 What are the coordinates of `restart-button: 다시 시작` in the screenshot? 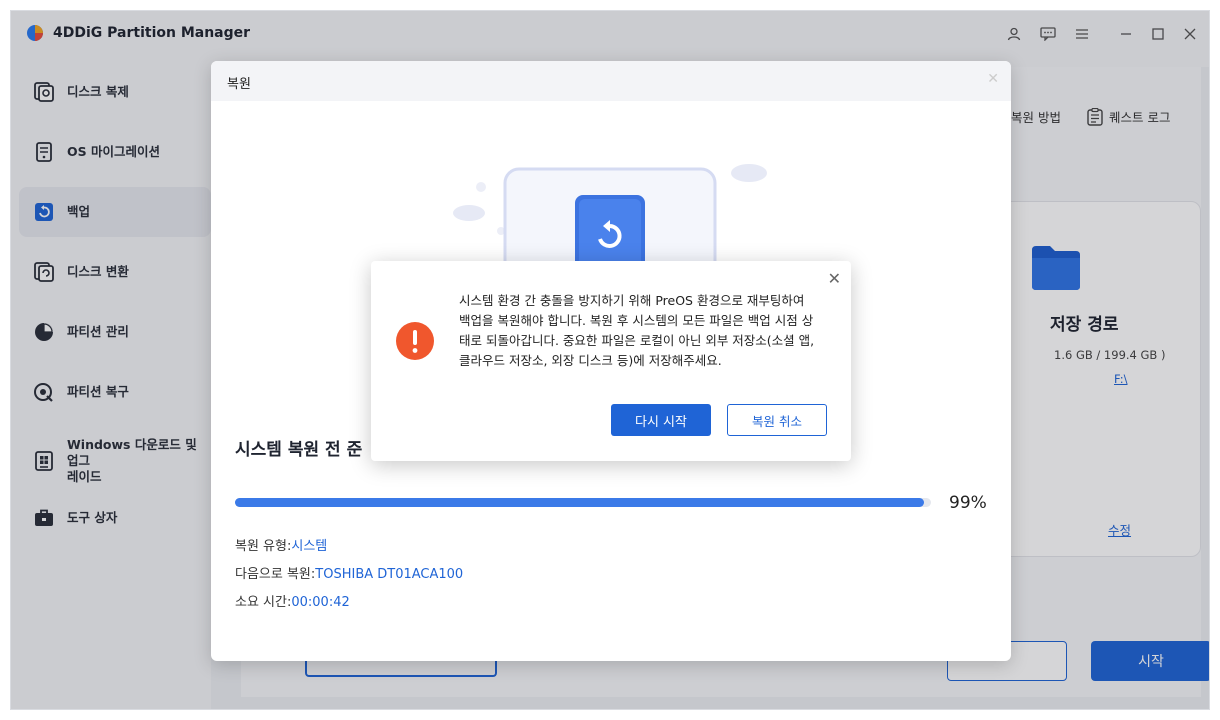 It's located at (661, 420).